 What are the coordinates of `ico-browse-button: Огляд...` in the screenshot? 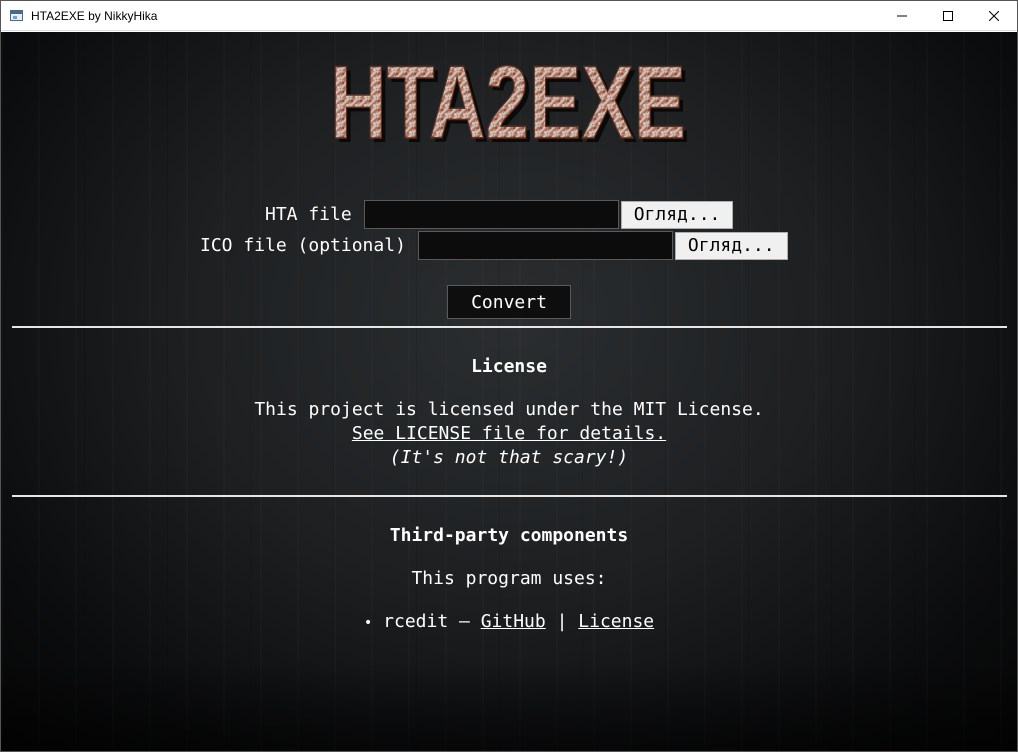 It's located at (731, 245).